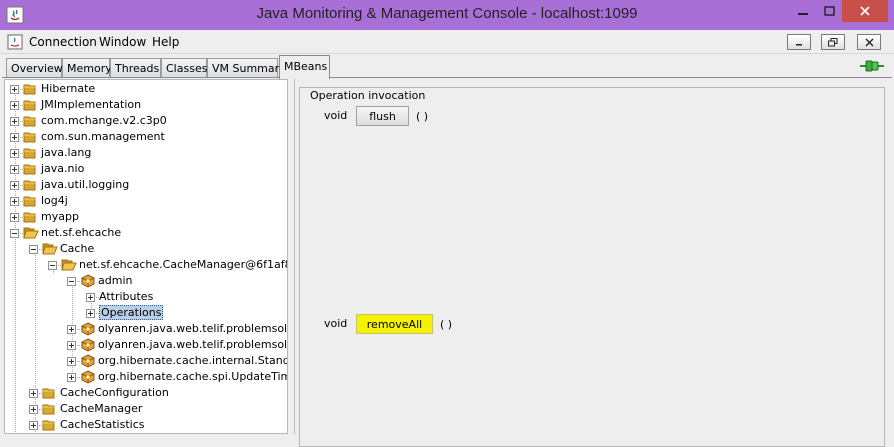  I want to click on tree-node-label: log4j, so click(54, 200).